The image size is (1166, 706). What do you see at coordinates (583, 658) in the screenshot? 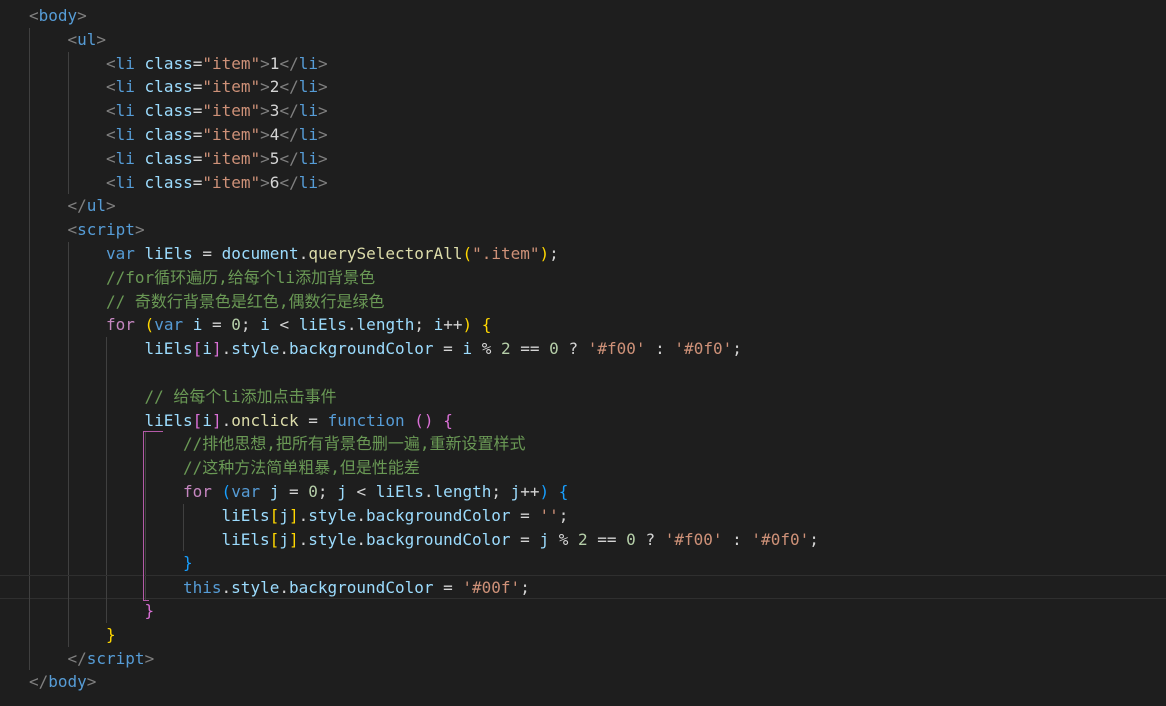
I see `code-line: </script>` at bounding box center [583, 658].